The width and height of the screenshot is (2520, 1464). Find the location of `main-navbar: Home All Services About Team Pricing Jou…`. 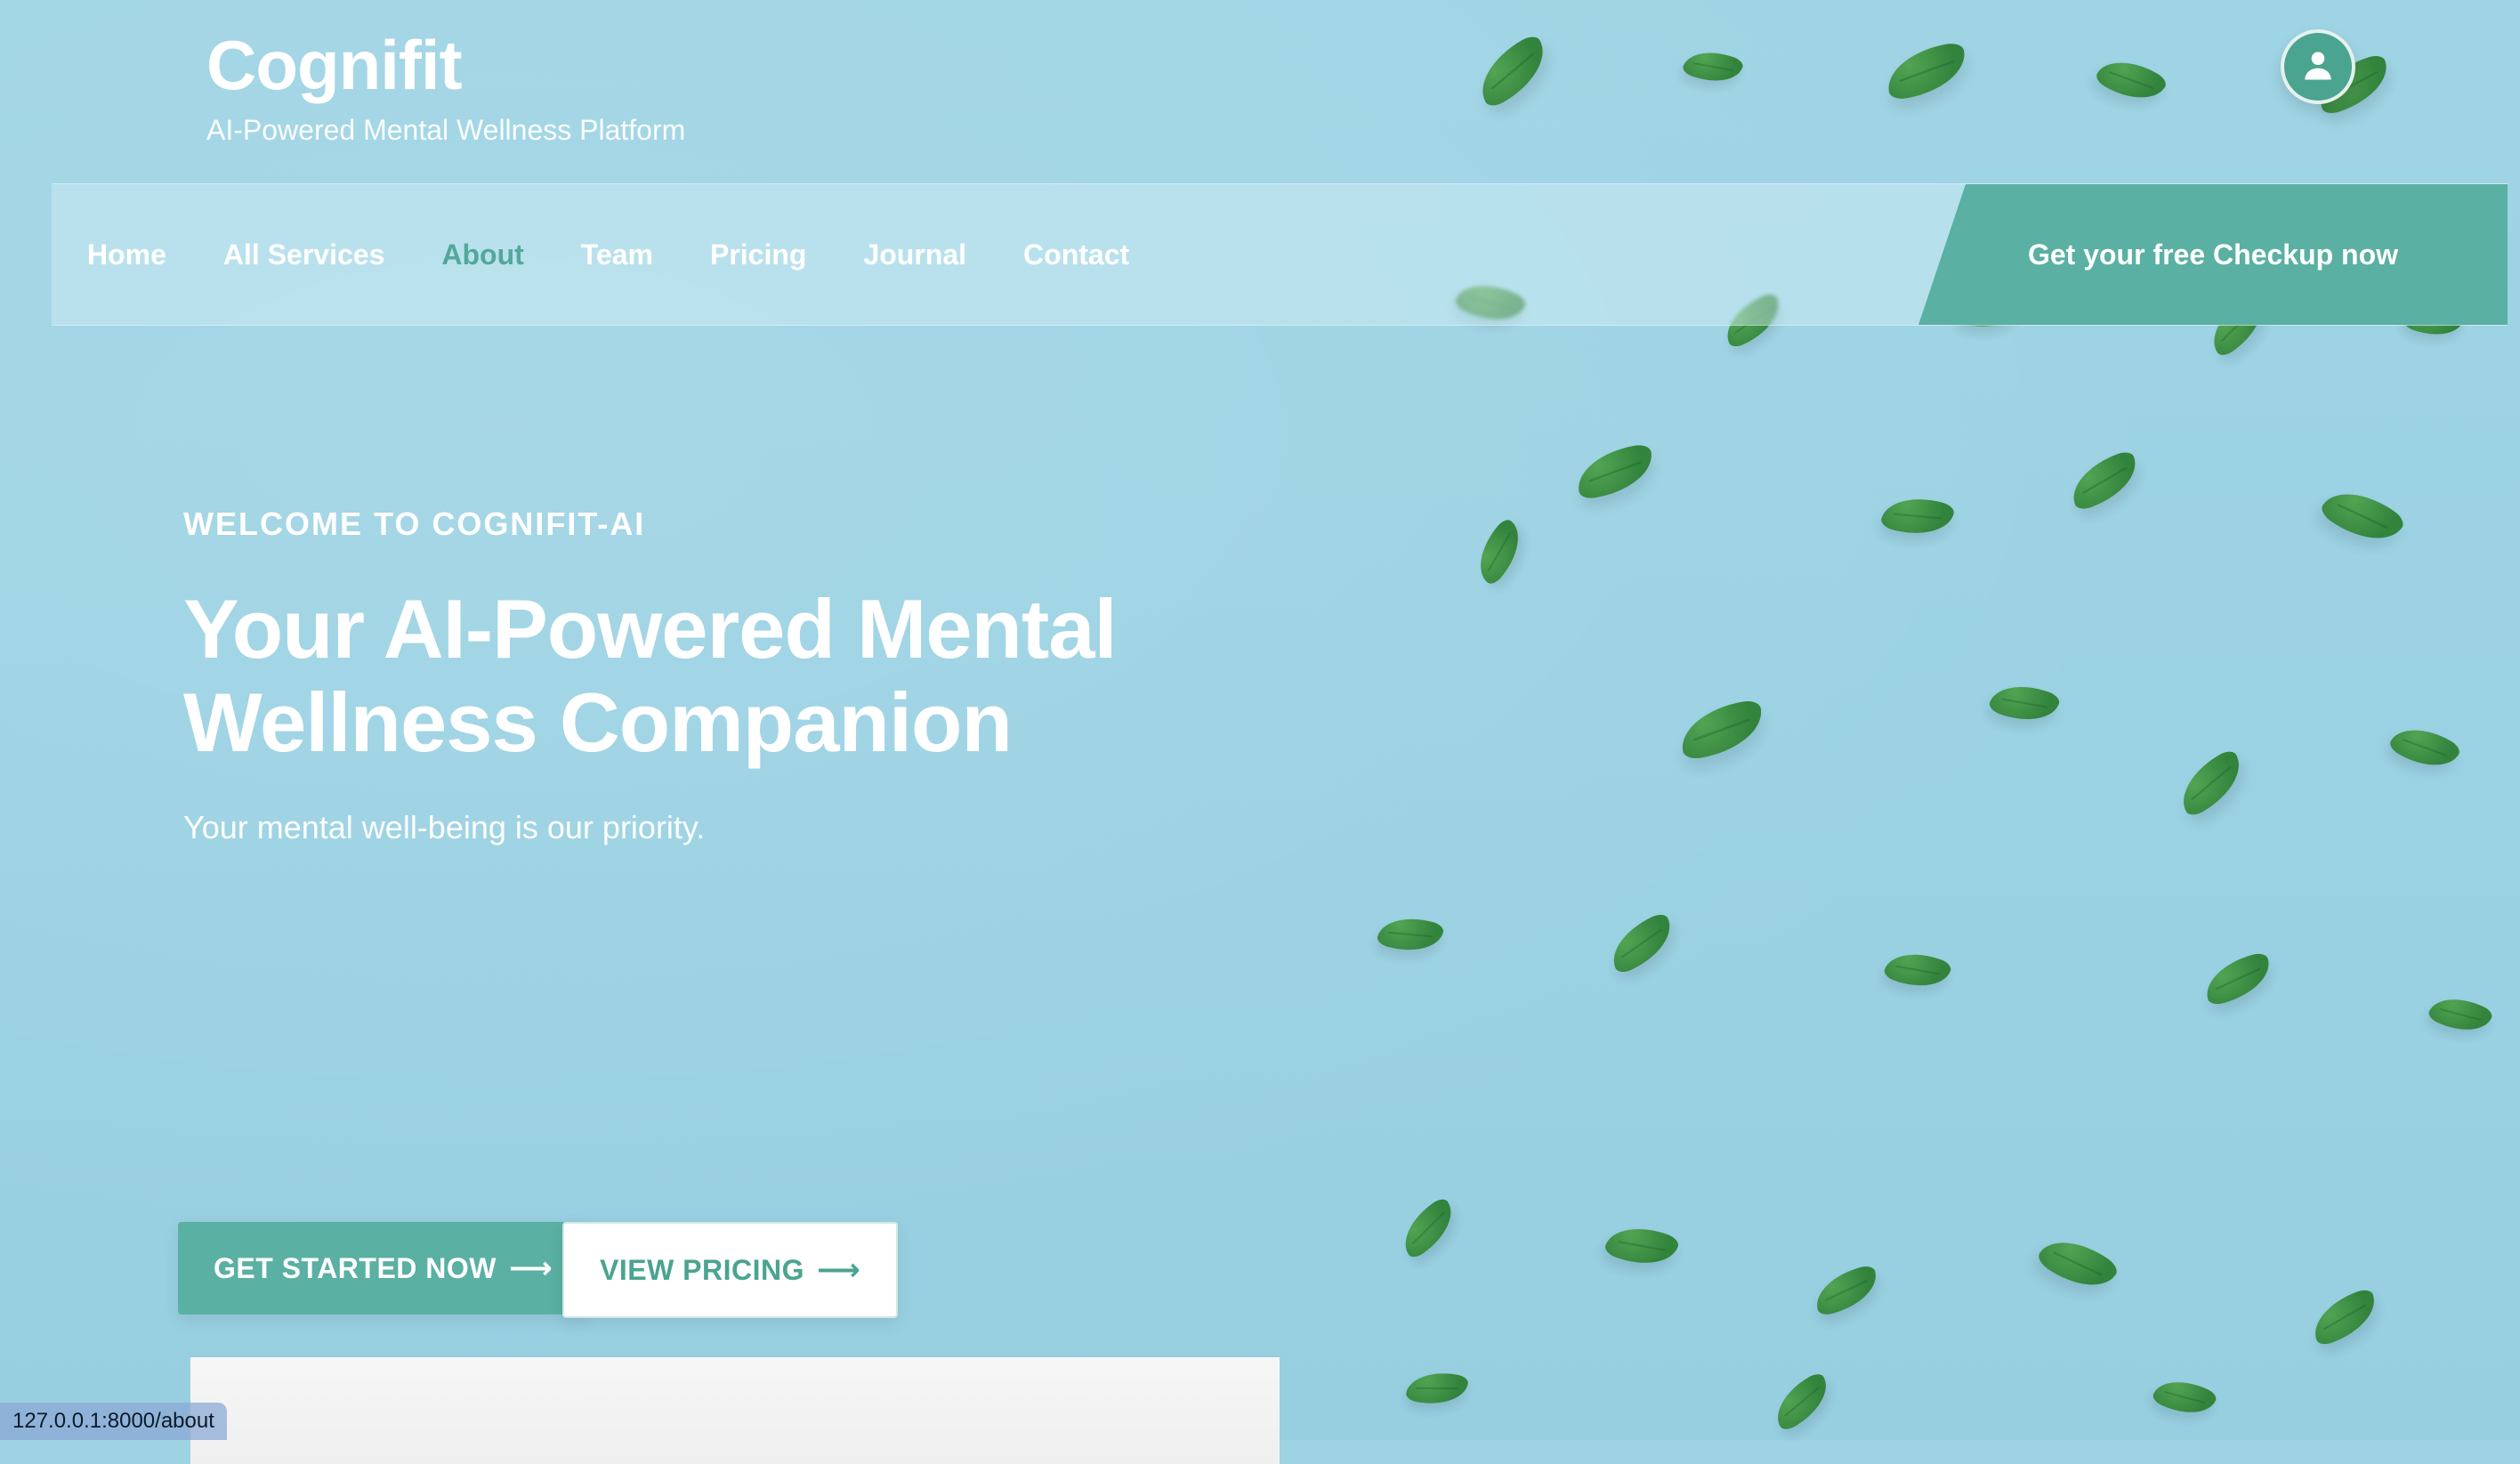

main-navbar: Home All Services About Team Pricing Jou… is located at coordinates (1280, 254).